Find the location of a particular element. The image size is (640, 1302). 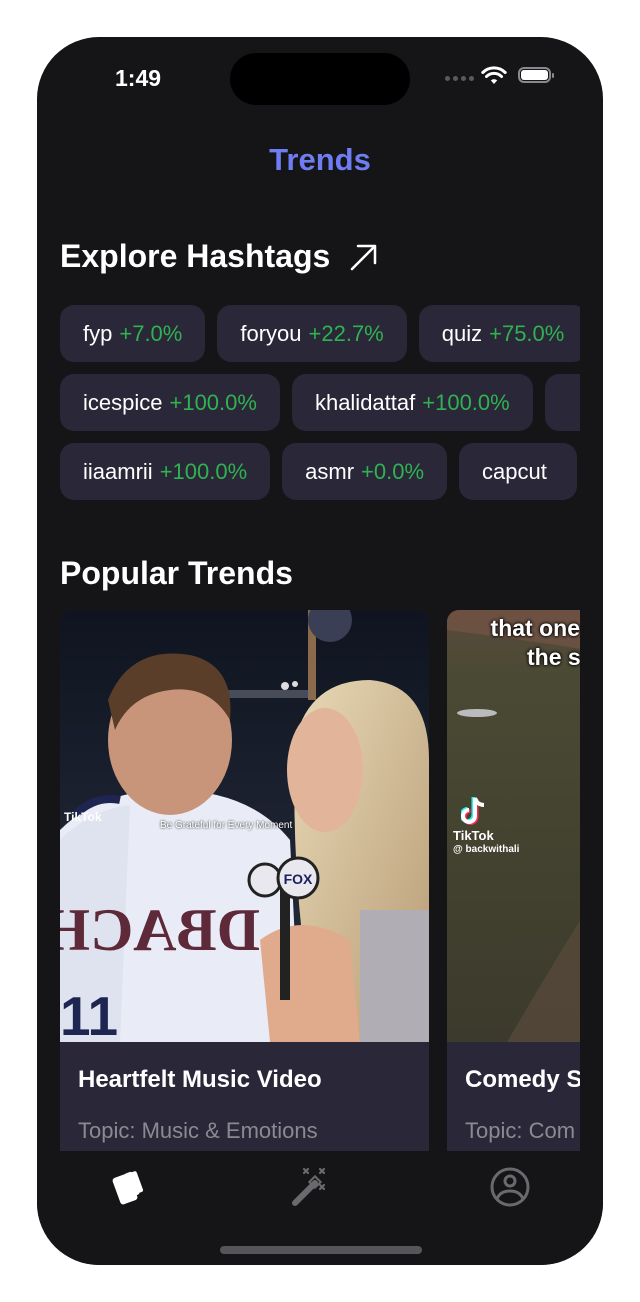

hashtag-chip: asmr +0.0% is located at coordinates (365, 471).